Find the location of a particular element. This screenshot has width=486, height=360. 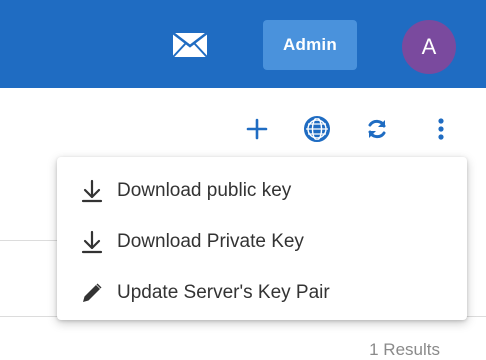

more-vertical-icon is located at coordinates (441, 129).